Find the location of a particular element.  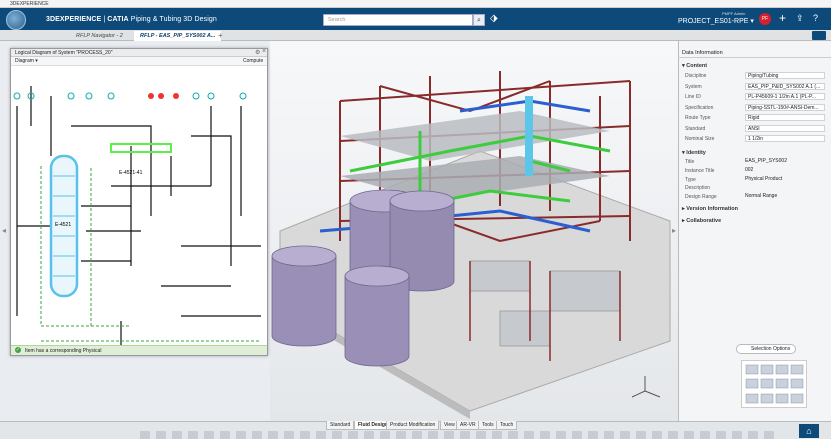

diagram-toolbar is located at coordinates (139, 61).